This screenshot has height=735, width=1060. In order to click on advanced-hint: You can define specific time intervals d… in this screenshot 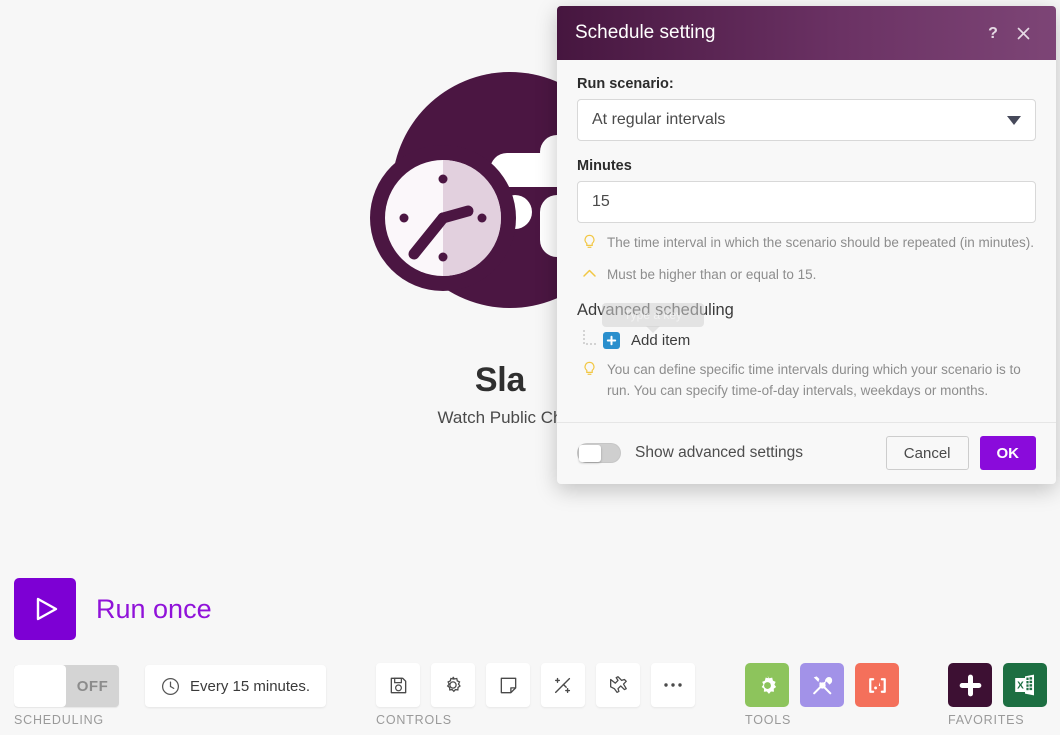, I will do `click(806, 381)`.